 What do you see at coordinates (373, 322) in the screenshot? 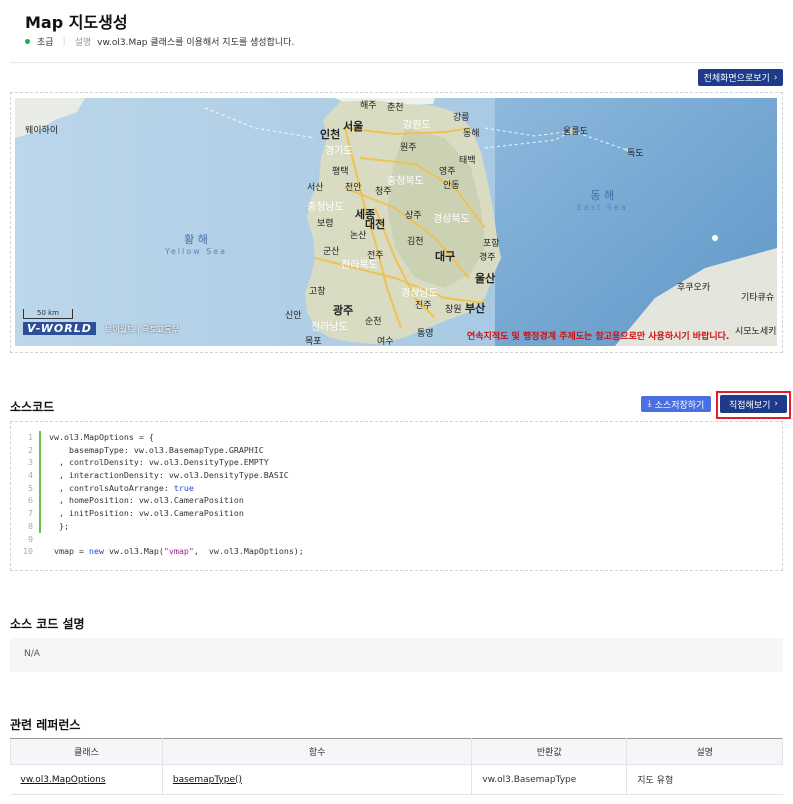
I see `map-label-suncheon: 순천` at bounding box center [373, 322].